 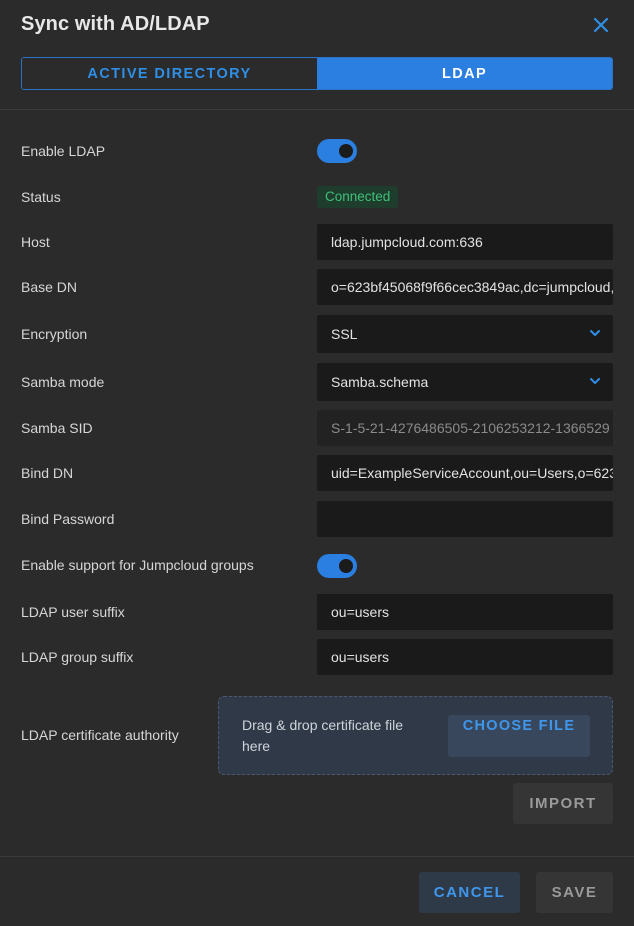 What do you see at coordinates (465, 334) in the screenshot?
I see `encryption-select: SSL` at bounding box center [465, 334].